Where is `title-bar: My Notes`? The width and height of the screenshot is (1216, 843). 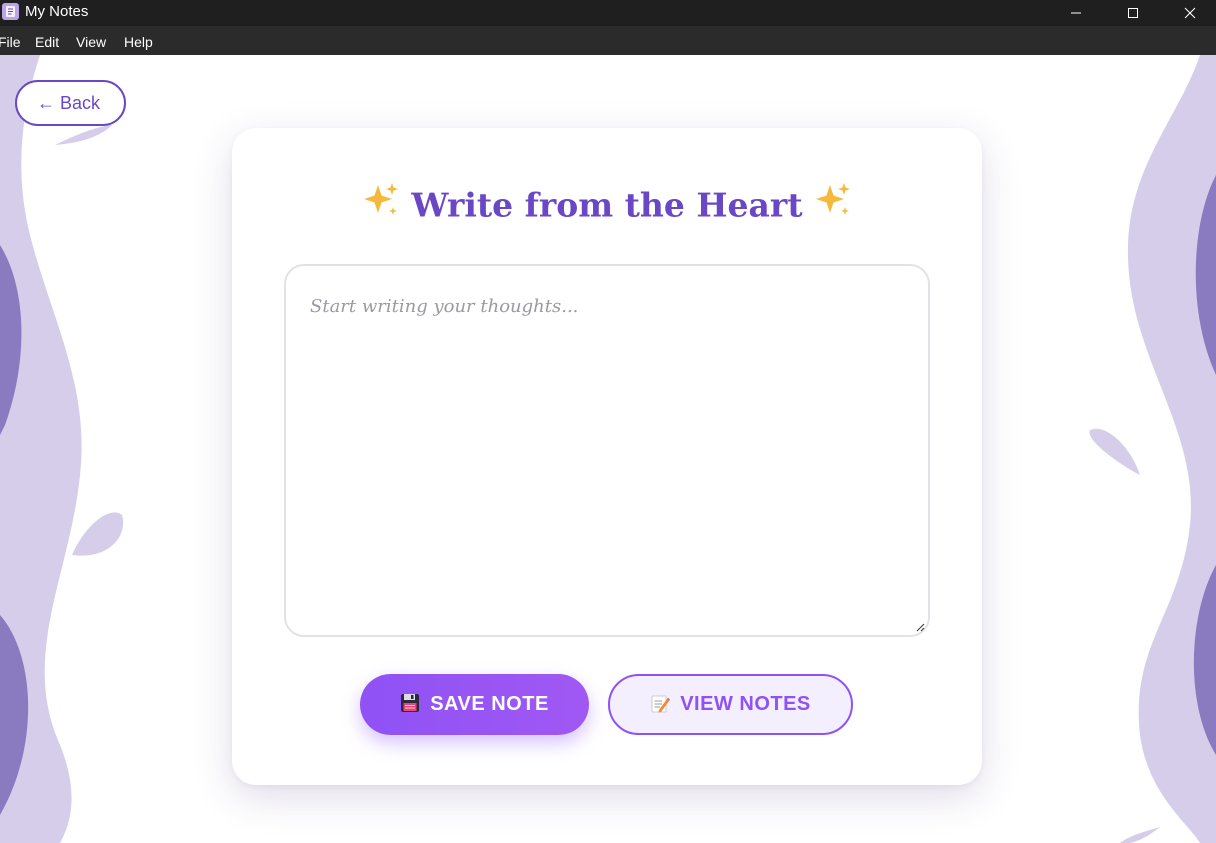 title-bar: My Notes is located at coordinates (608, 13).